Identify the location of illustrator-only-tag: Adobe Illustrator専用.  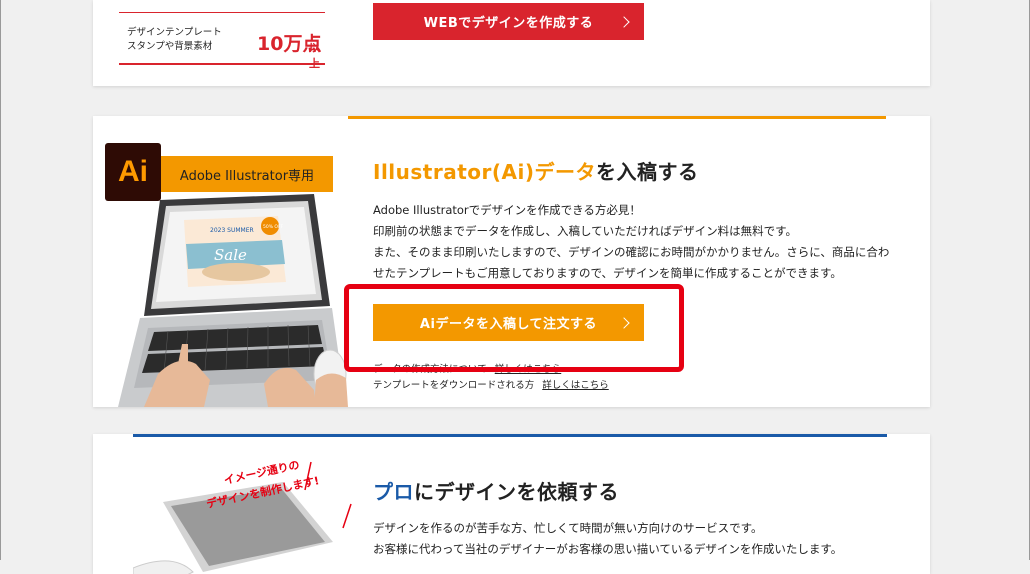
(247, 174).